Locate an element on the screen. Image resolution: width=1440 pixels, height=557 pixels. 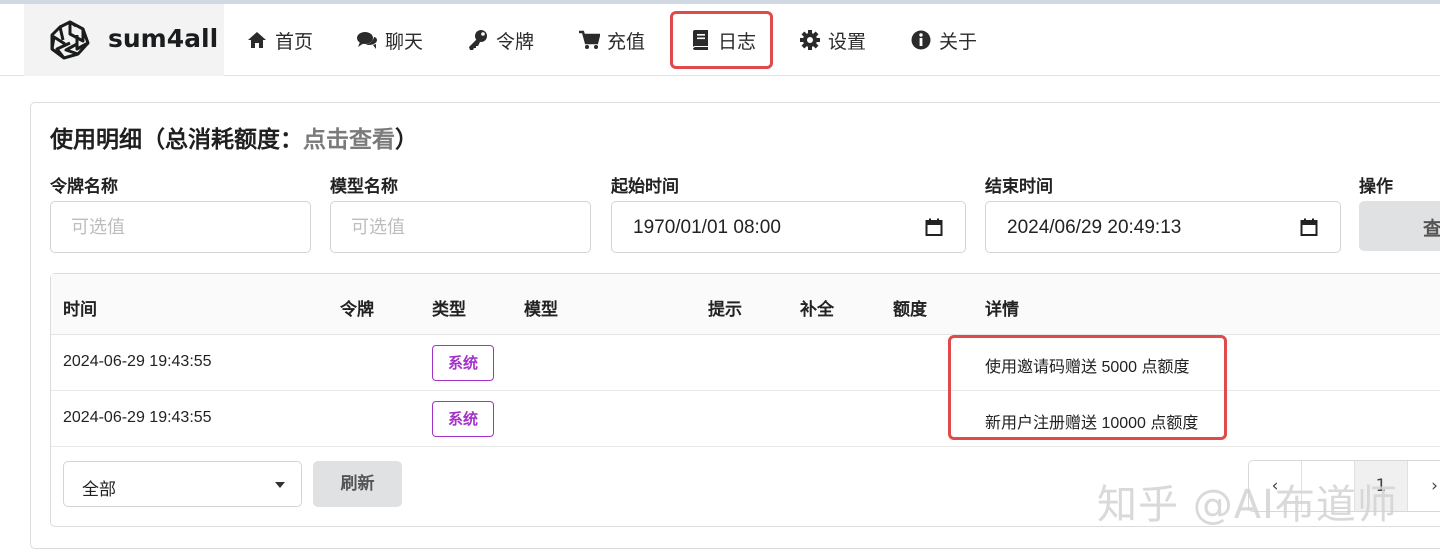
log-type-select-value: 全部 is located at coordinates (99, 490).